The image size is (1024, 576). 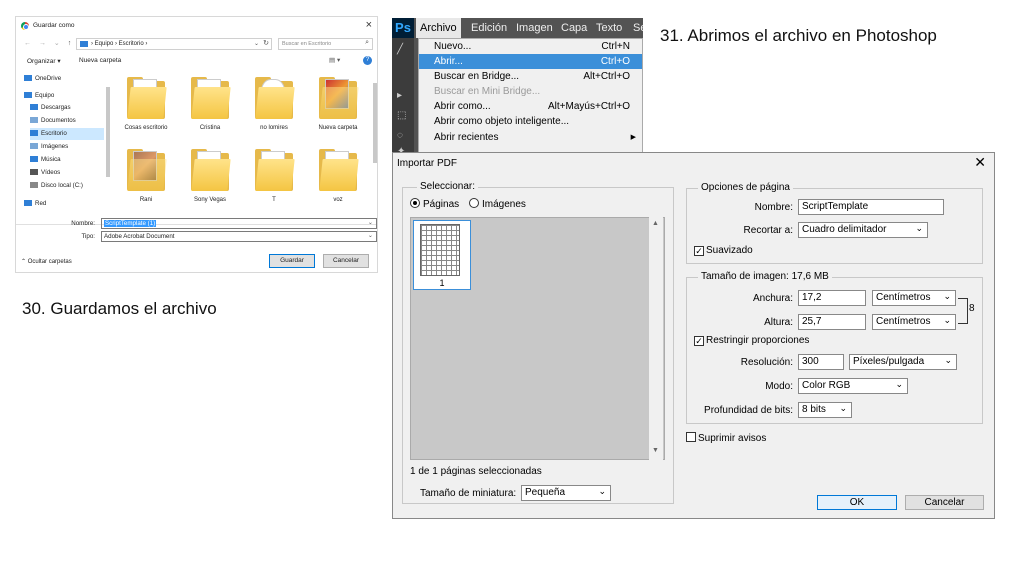 I want to click on video-icon, so click(x=34, y=172).